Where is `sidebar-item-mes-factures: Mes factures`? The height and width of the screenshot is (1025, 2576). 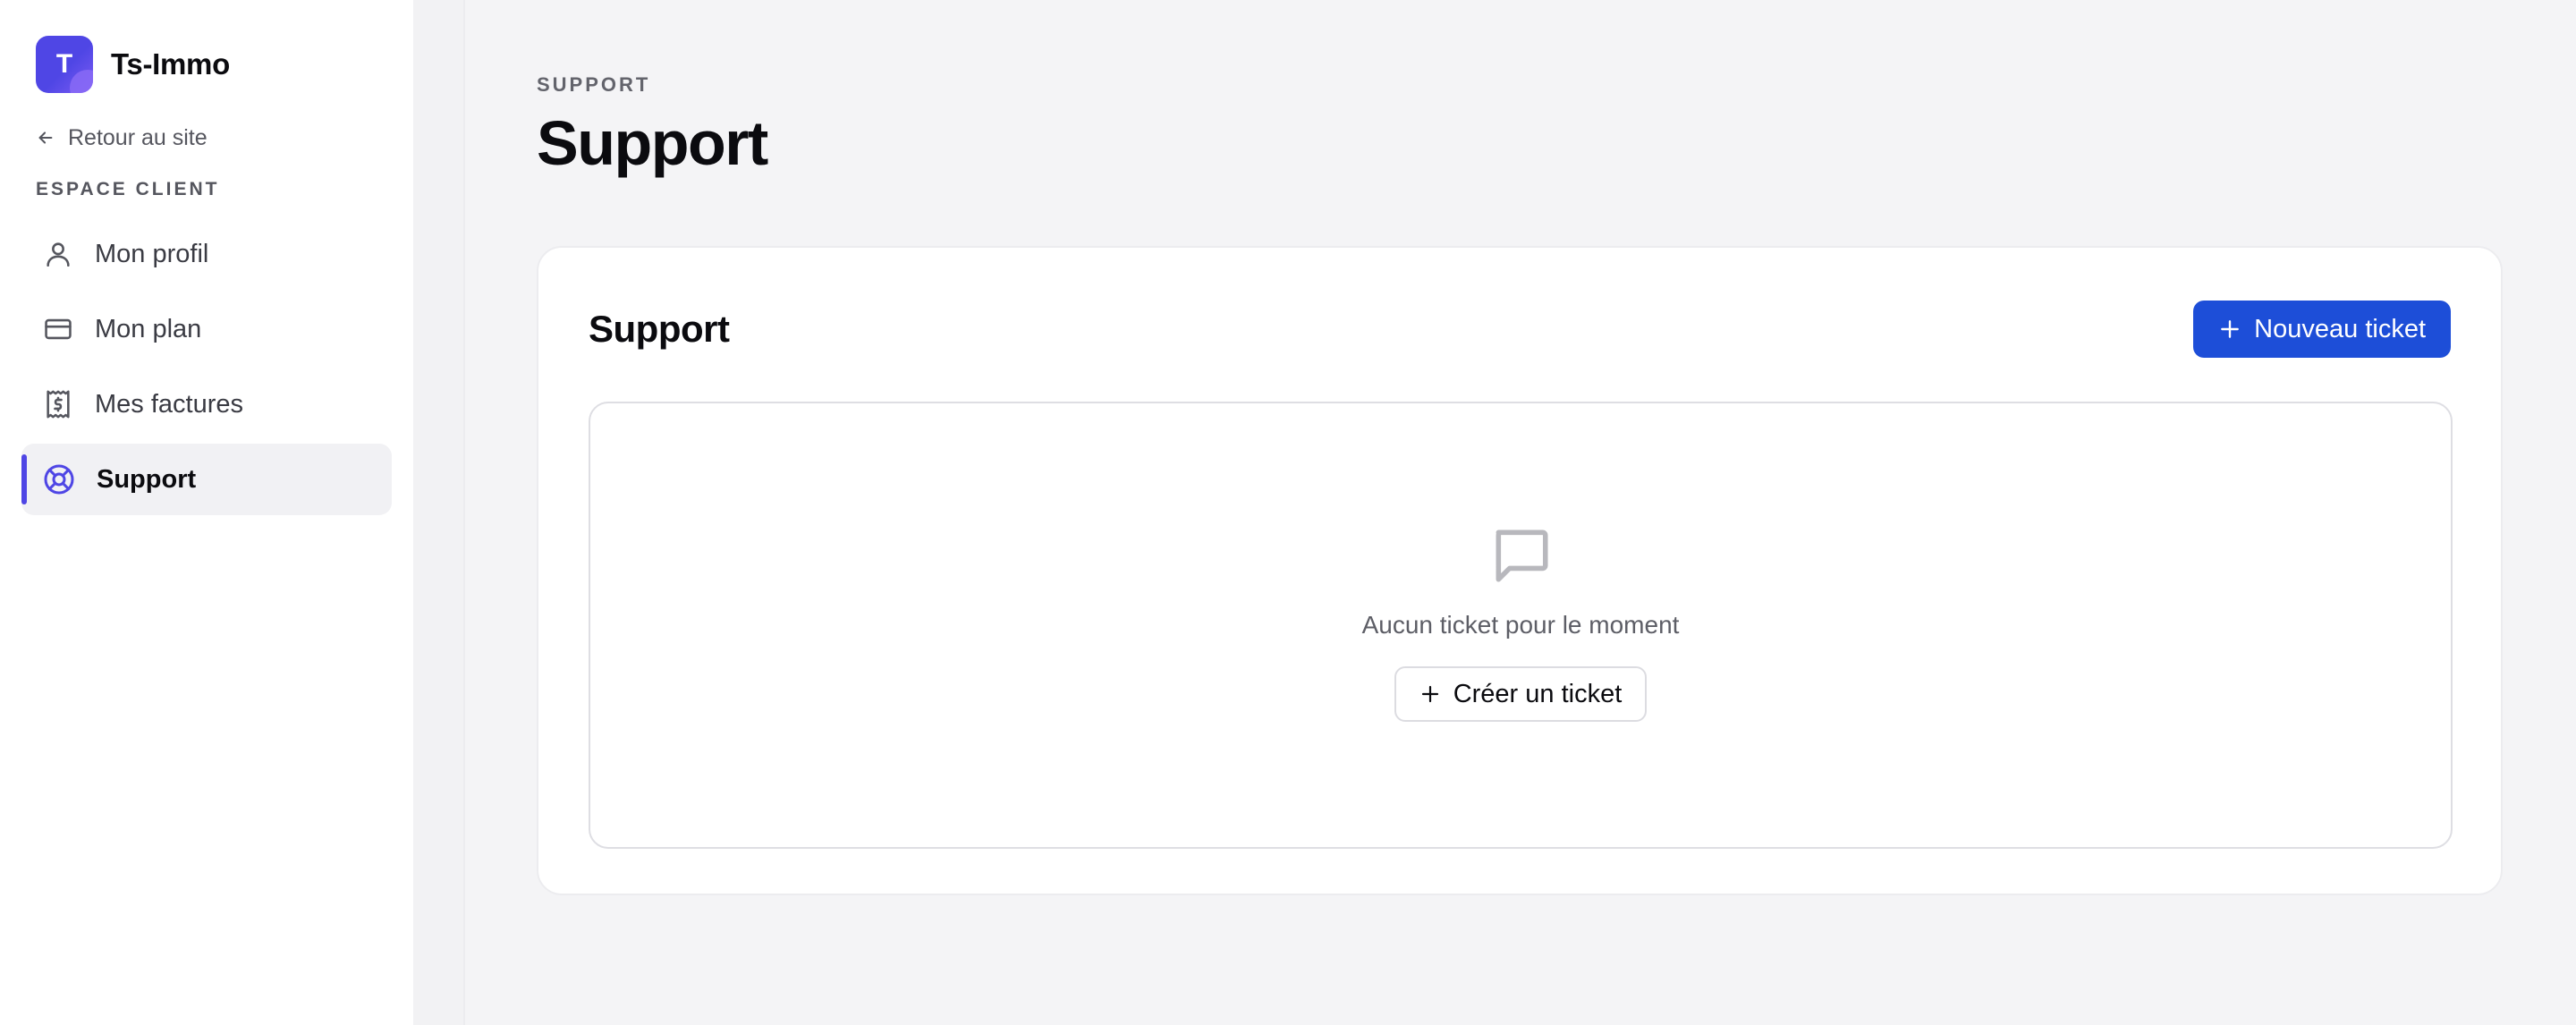 sidebar-item-mes-factures: Mes factures is located at coordinates (206, 404).